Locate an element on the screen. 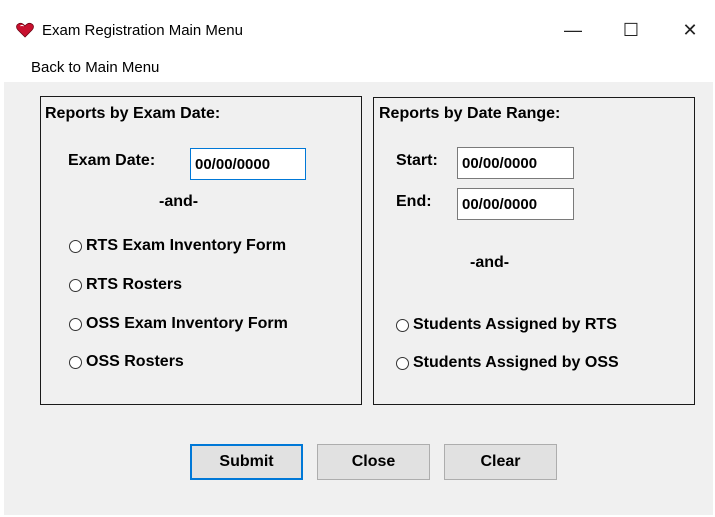 The width and height of the screenshot is (715, 517). radio-oss-exam-inventory-form: OSS Exam Inventory Form is located at coordinates (178, 324).